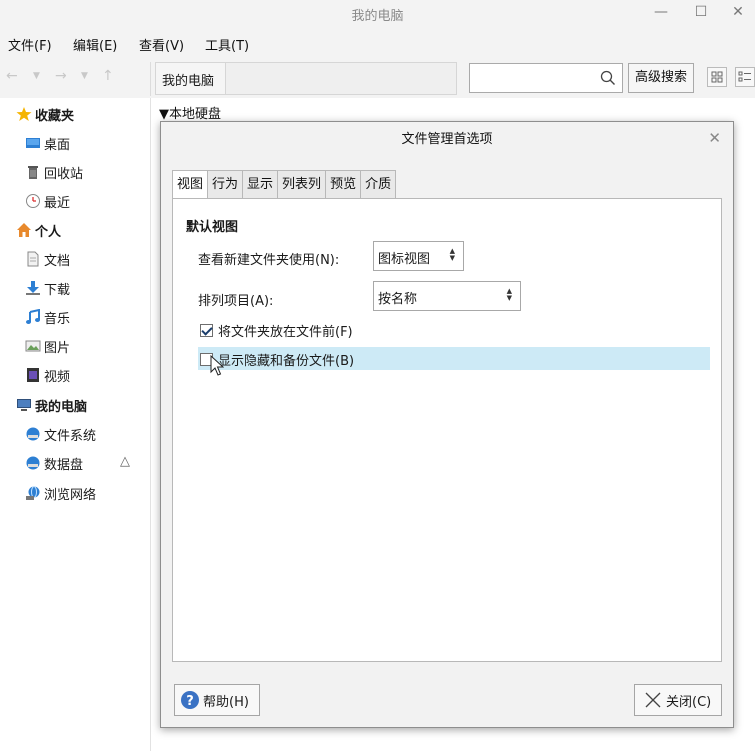  What do you see at coordinates (302, 184) in the screenshot?
I see `tab-list-columns: 列表列` at bounding box center [302, 184].